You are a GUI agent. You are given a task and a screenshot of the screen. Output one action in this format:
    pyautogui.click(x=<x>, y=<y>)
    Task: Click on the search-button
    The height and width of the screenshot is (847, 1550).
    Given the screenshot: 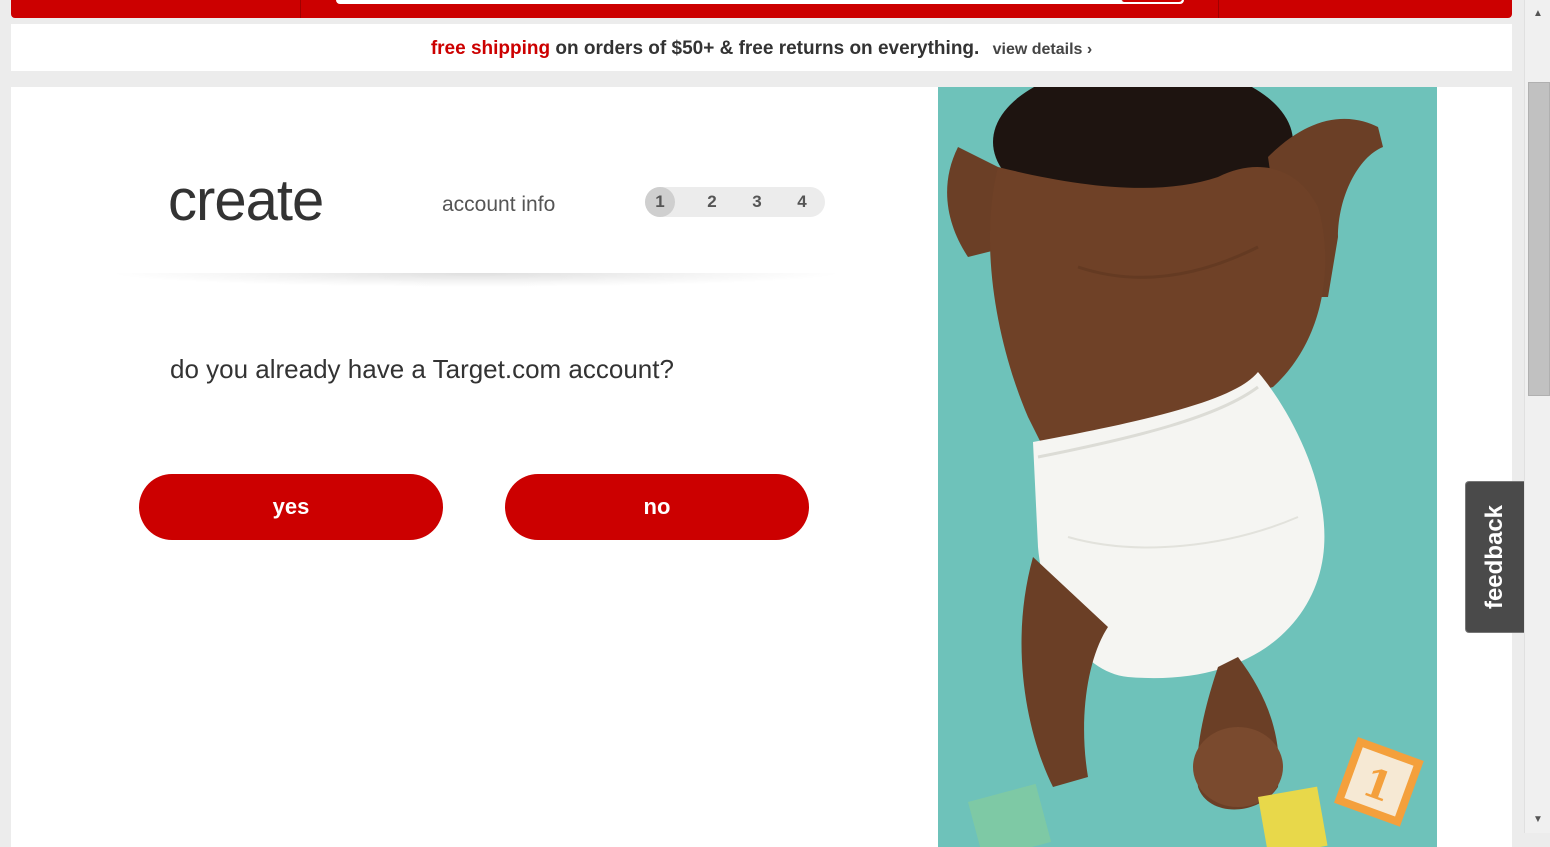 What is the action you would take?
    pyautogui.click(x=1151, y=1)
    